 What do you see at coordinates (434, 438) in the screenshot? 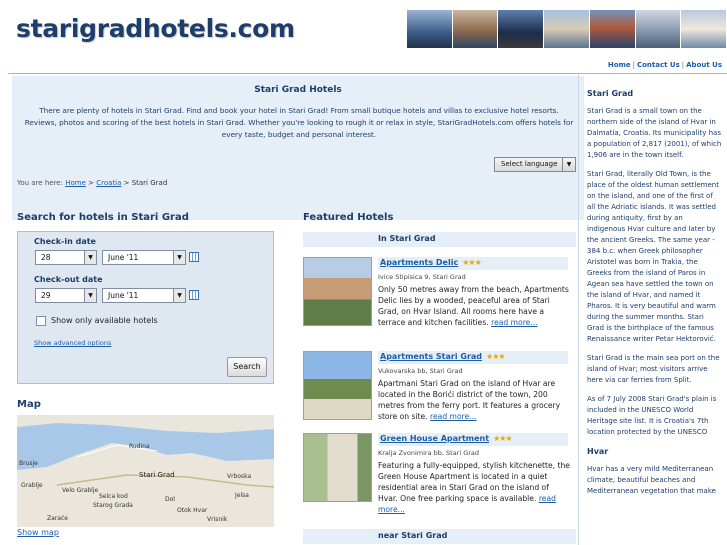
I see `hotel-name-link: Green House Apartment` at bounding box center [434, 438].